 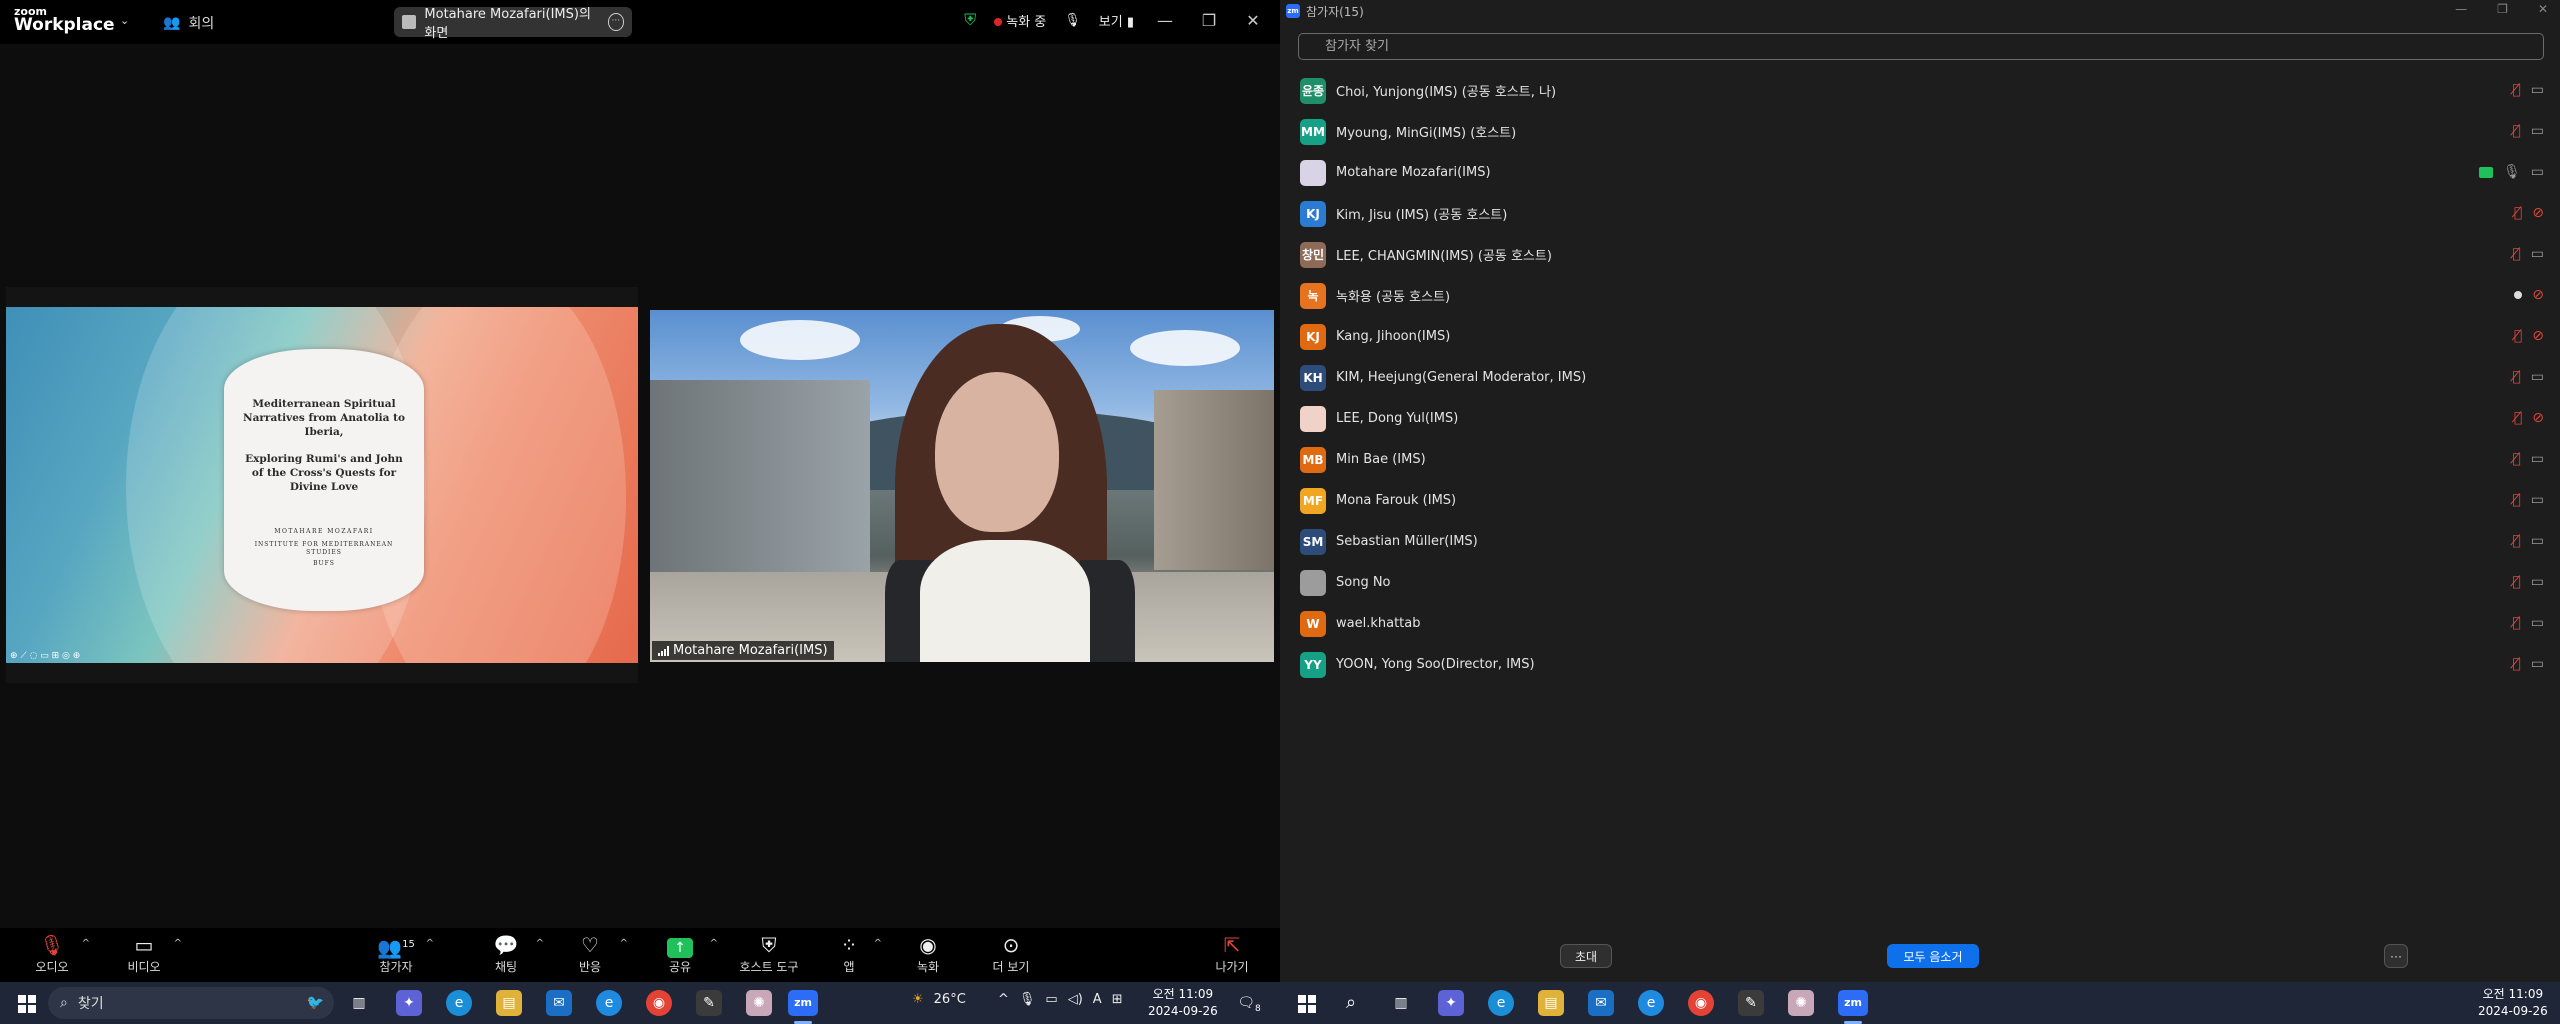 What do you see at coordinates (928, 953) in the screenshot?
I see `record-button: ◉ 녹화` at bounding box center [928, 953].